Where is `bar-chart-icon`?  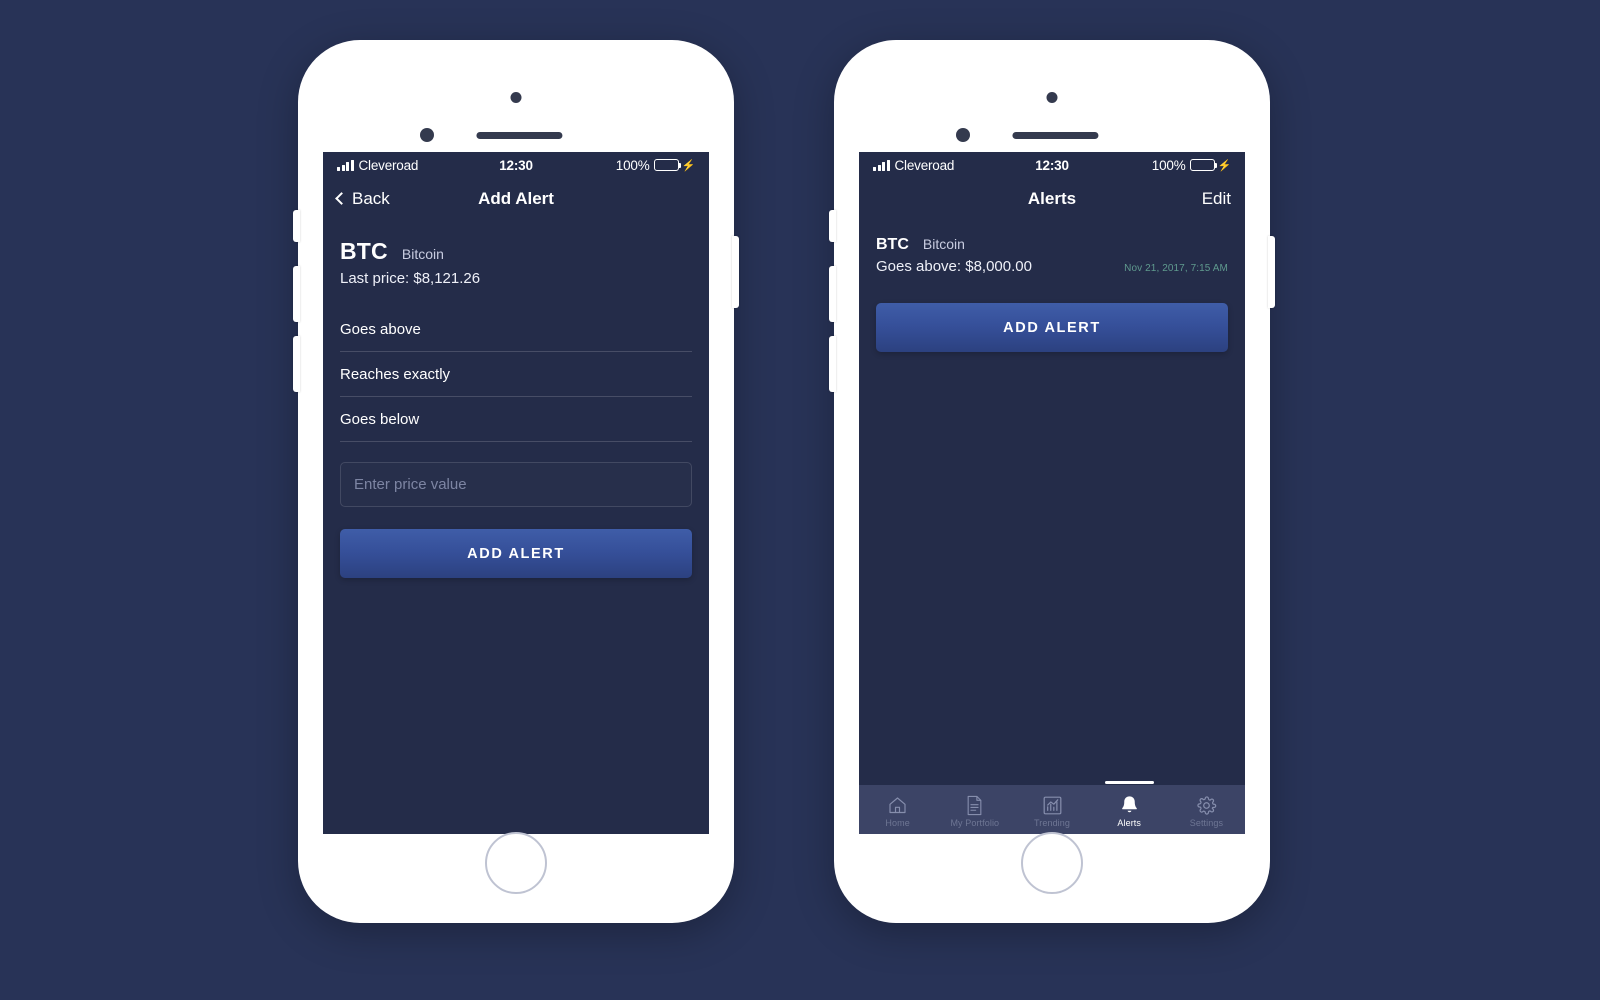 bar-chart-icon is located at coordinates (1052, 805).